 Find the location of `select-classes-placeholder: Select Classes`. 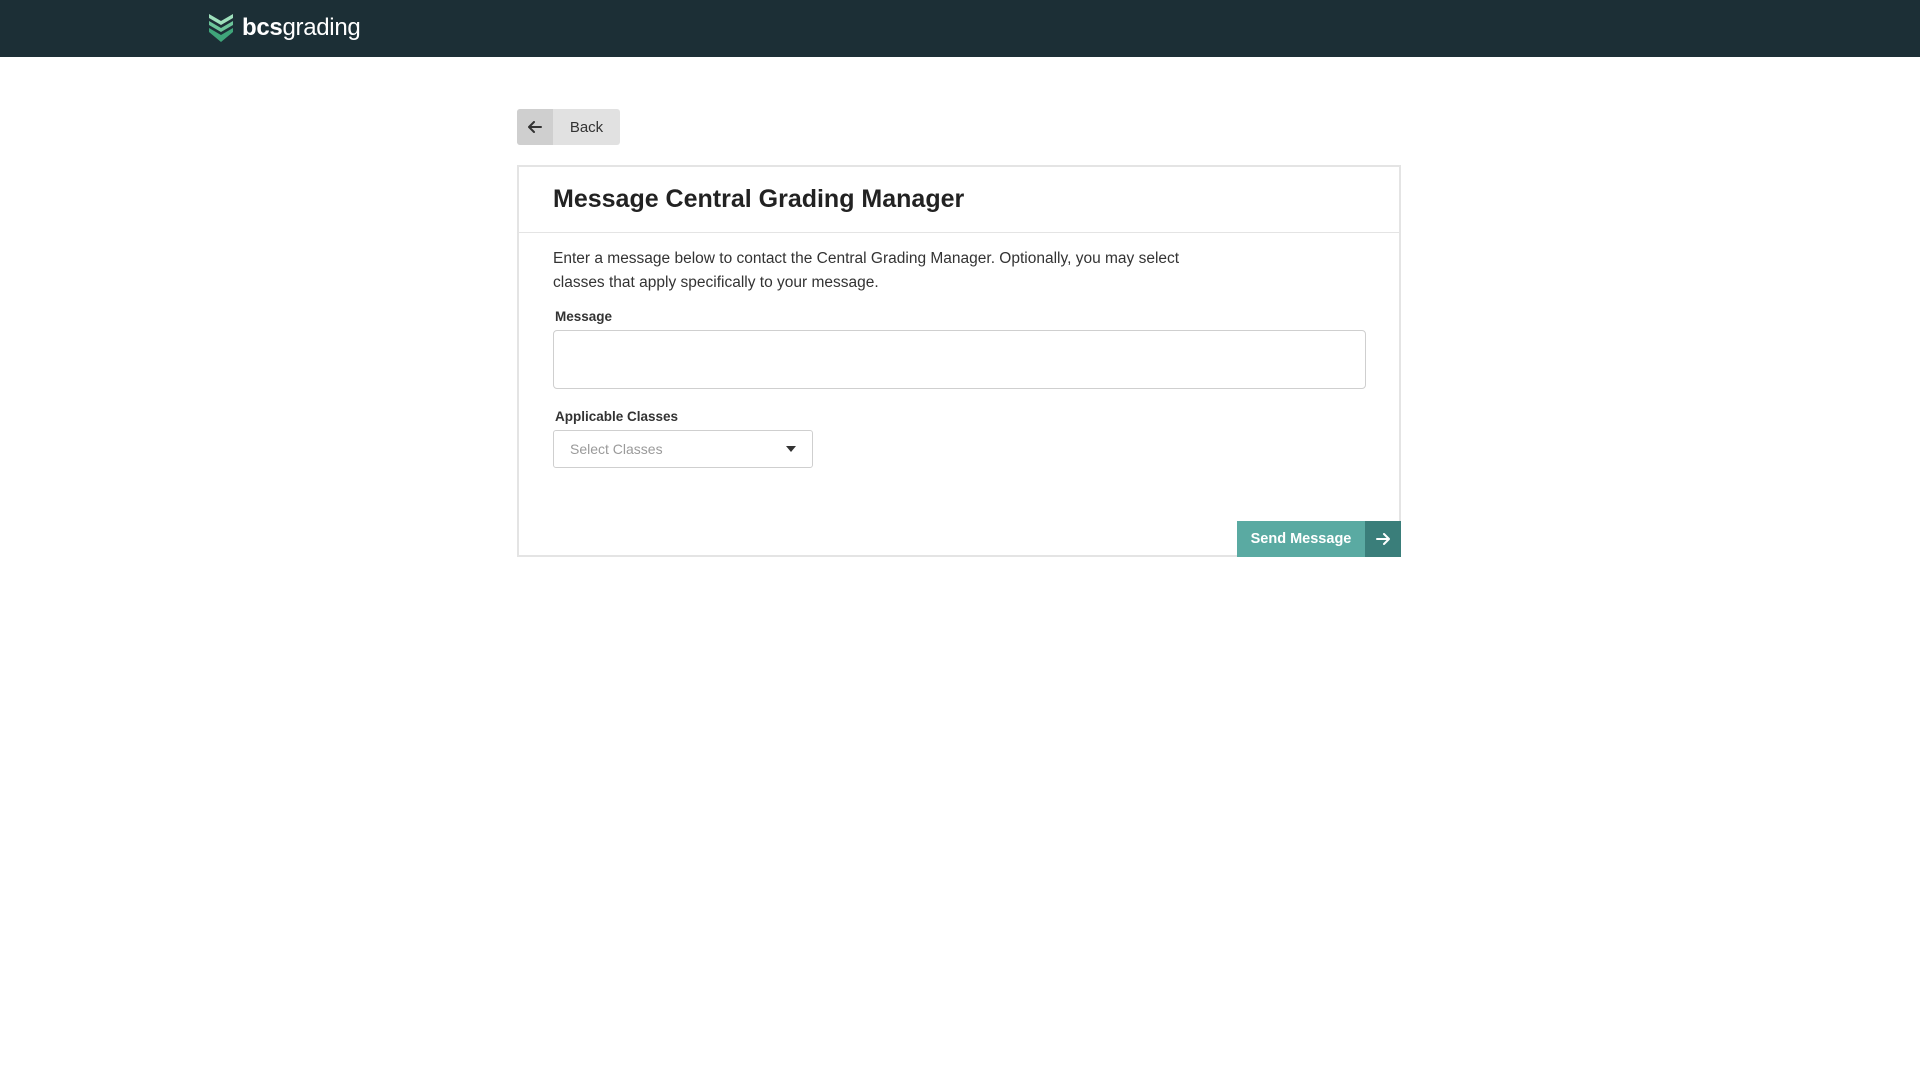

select-classes-placeholder: Select Classes is located at coordinates (616, 449).